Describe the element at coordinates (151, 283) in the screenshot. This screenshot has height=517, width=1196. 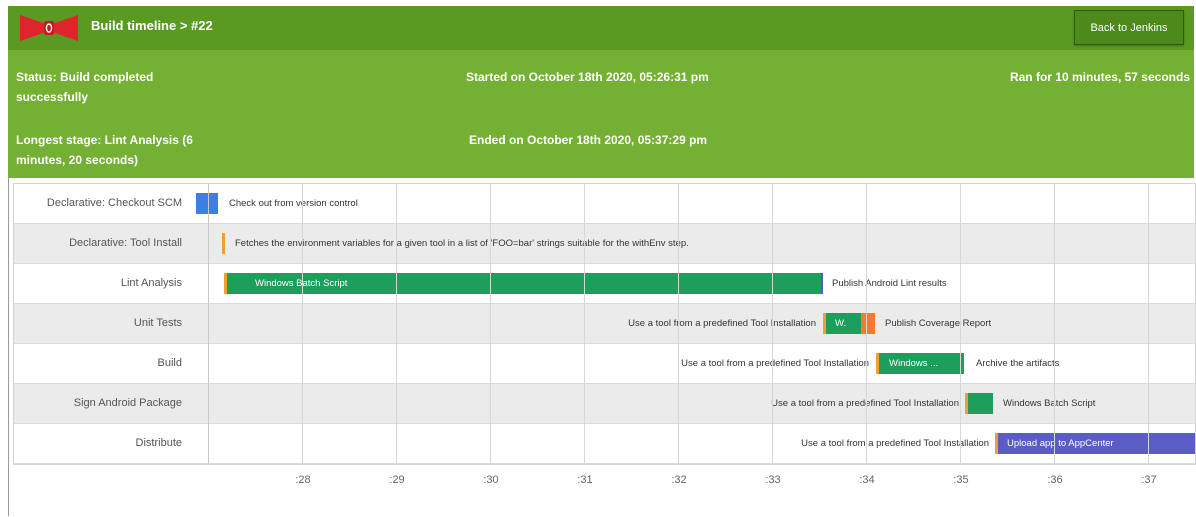
I see `stage-label: Lint Analysis` at that location.